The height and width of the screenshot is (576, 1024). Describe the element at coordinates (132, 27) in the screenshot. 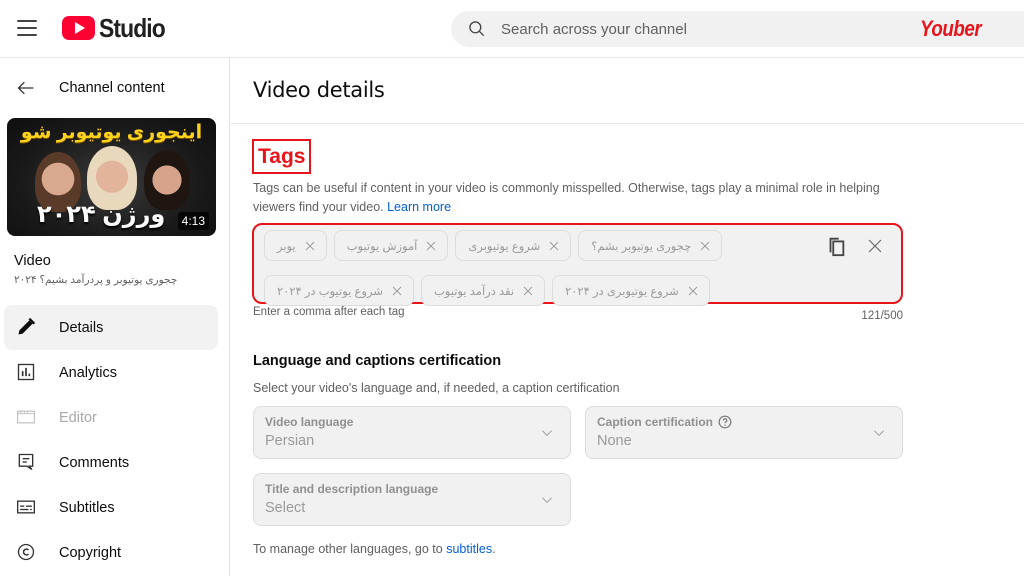

I see `app-name: Studio` at that location.